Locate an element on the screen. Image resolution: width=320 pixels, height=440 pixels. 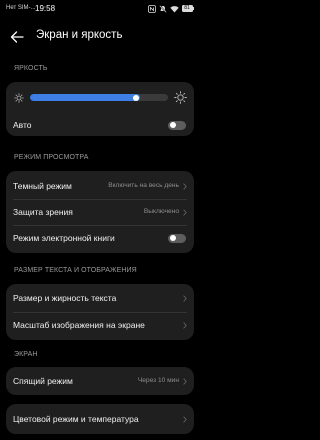
battery-icon: 81 is located at coordinates (187, 8).